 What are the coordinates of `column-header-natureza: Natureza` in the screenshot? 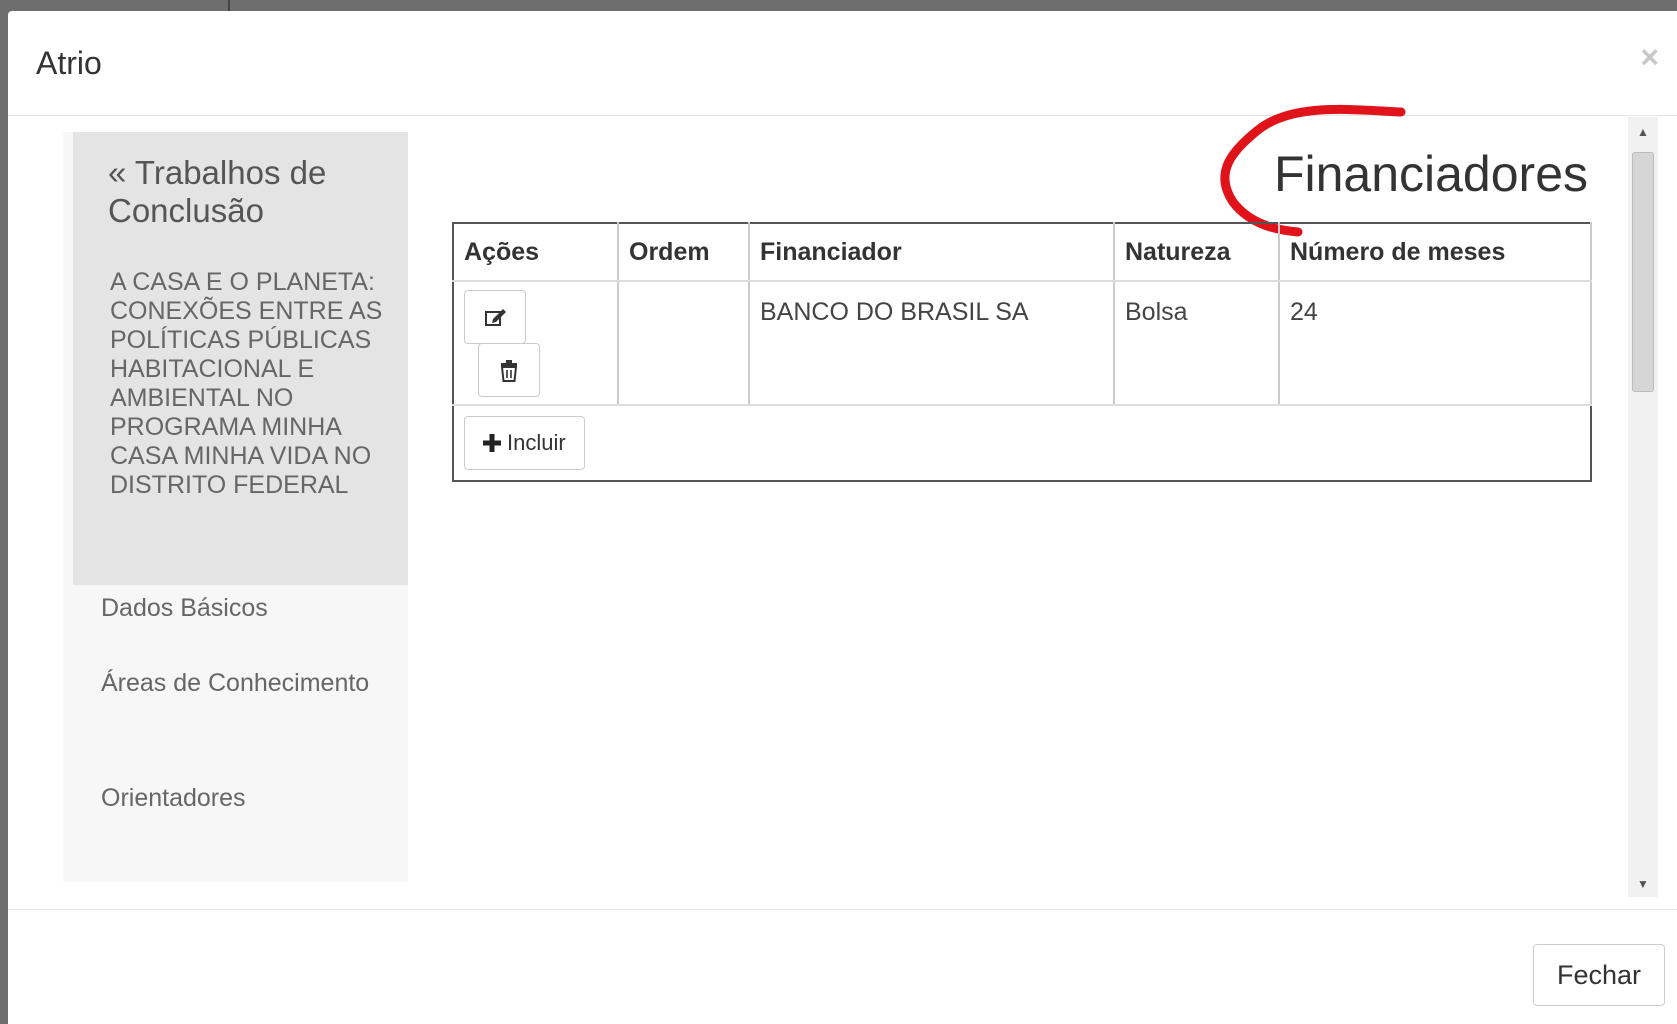 It's located at (1197, 252).